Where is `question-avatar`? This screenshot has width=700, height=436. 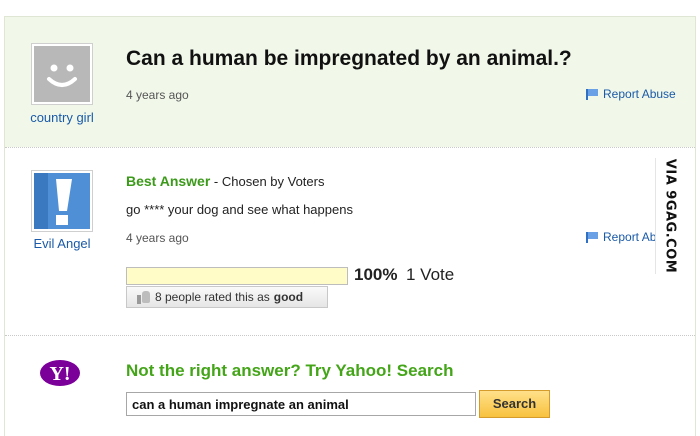
question-avatar is located at coordinates (62, 74).